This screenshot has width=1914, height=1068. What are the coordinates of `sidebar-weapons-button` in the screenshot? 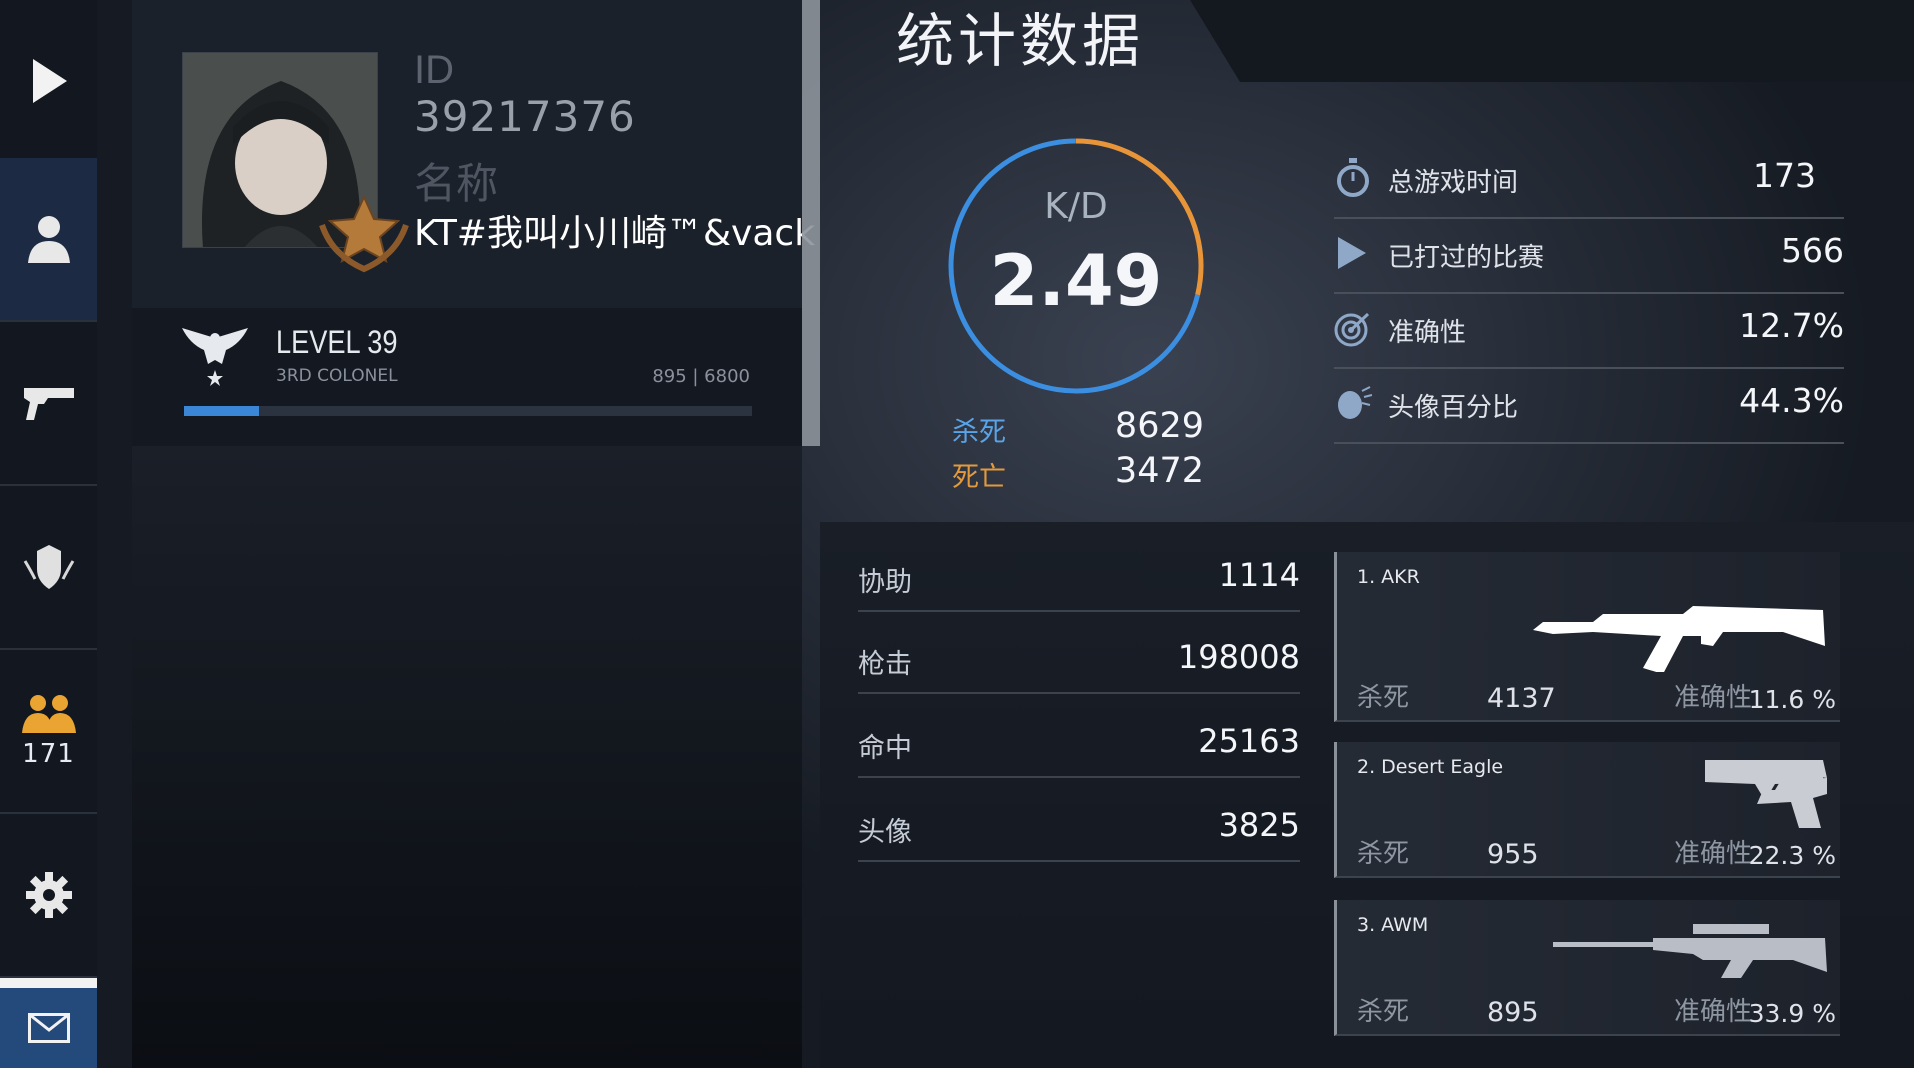 It's located at (48, 404).